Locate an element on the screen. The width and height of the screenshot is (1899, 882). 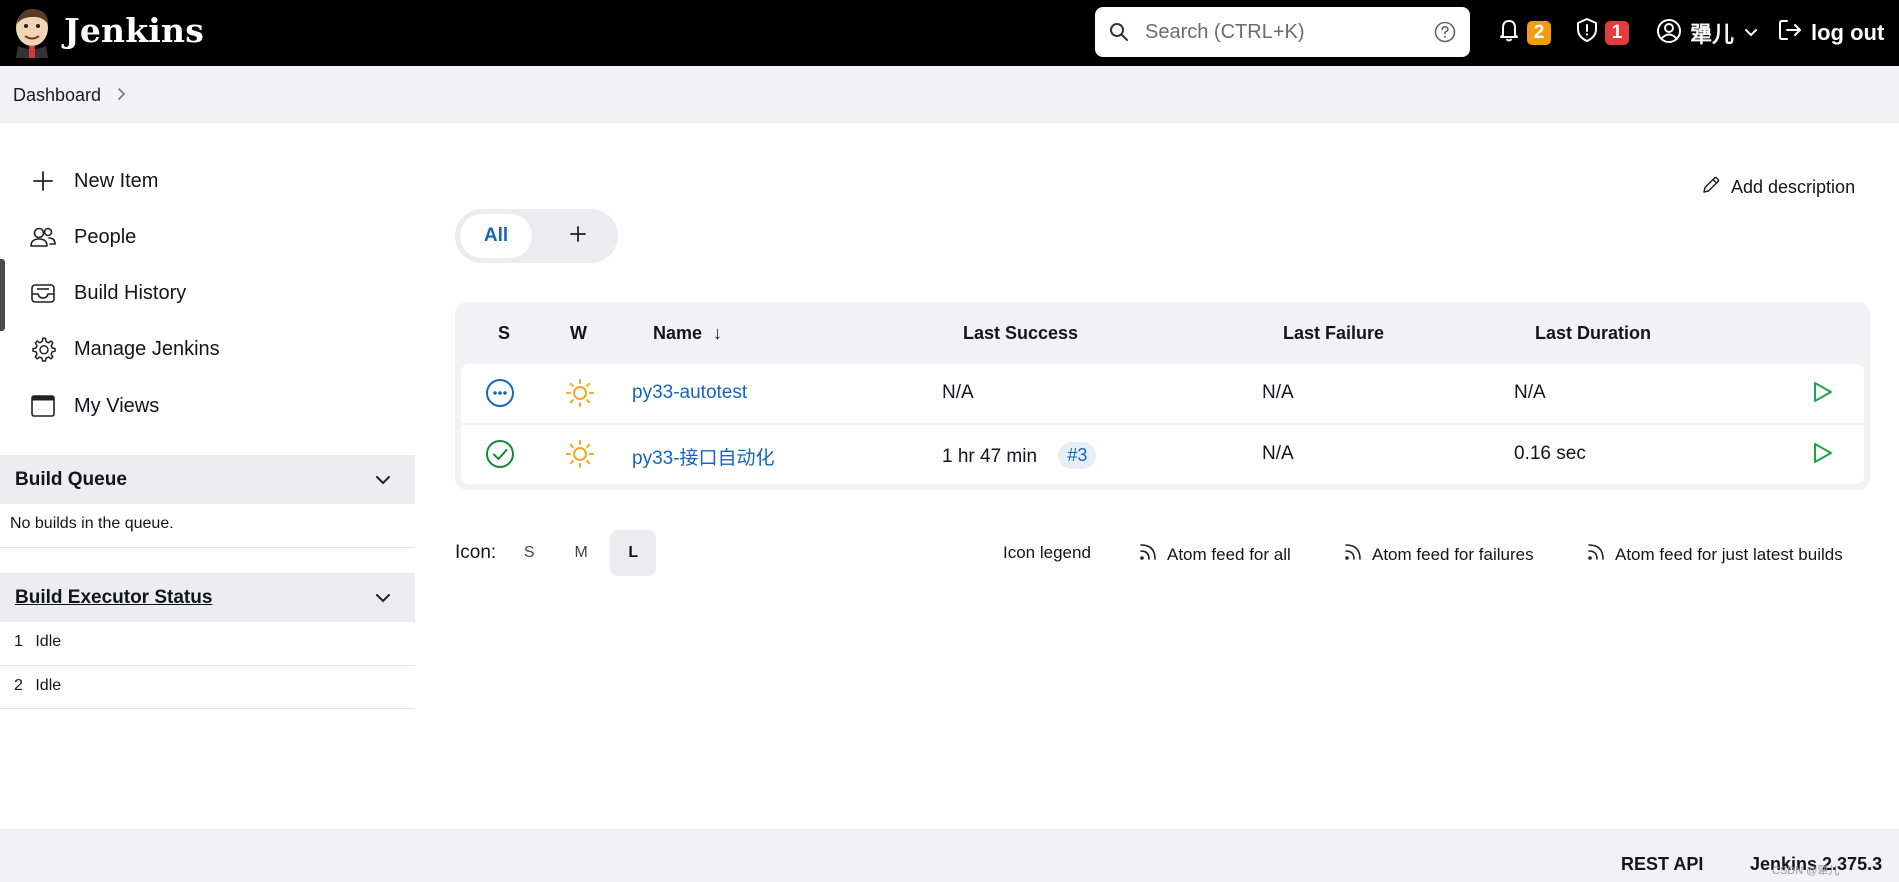
sort-arrow-icon: ↓ is located at coordinates (718, 333).